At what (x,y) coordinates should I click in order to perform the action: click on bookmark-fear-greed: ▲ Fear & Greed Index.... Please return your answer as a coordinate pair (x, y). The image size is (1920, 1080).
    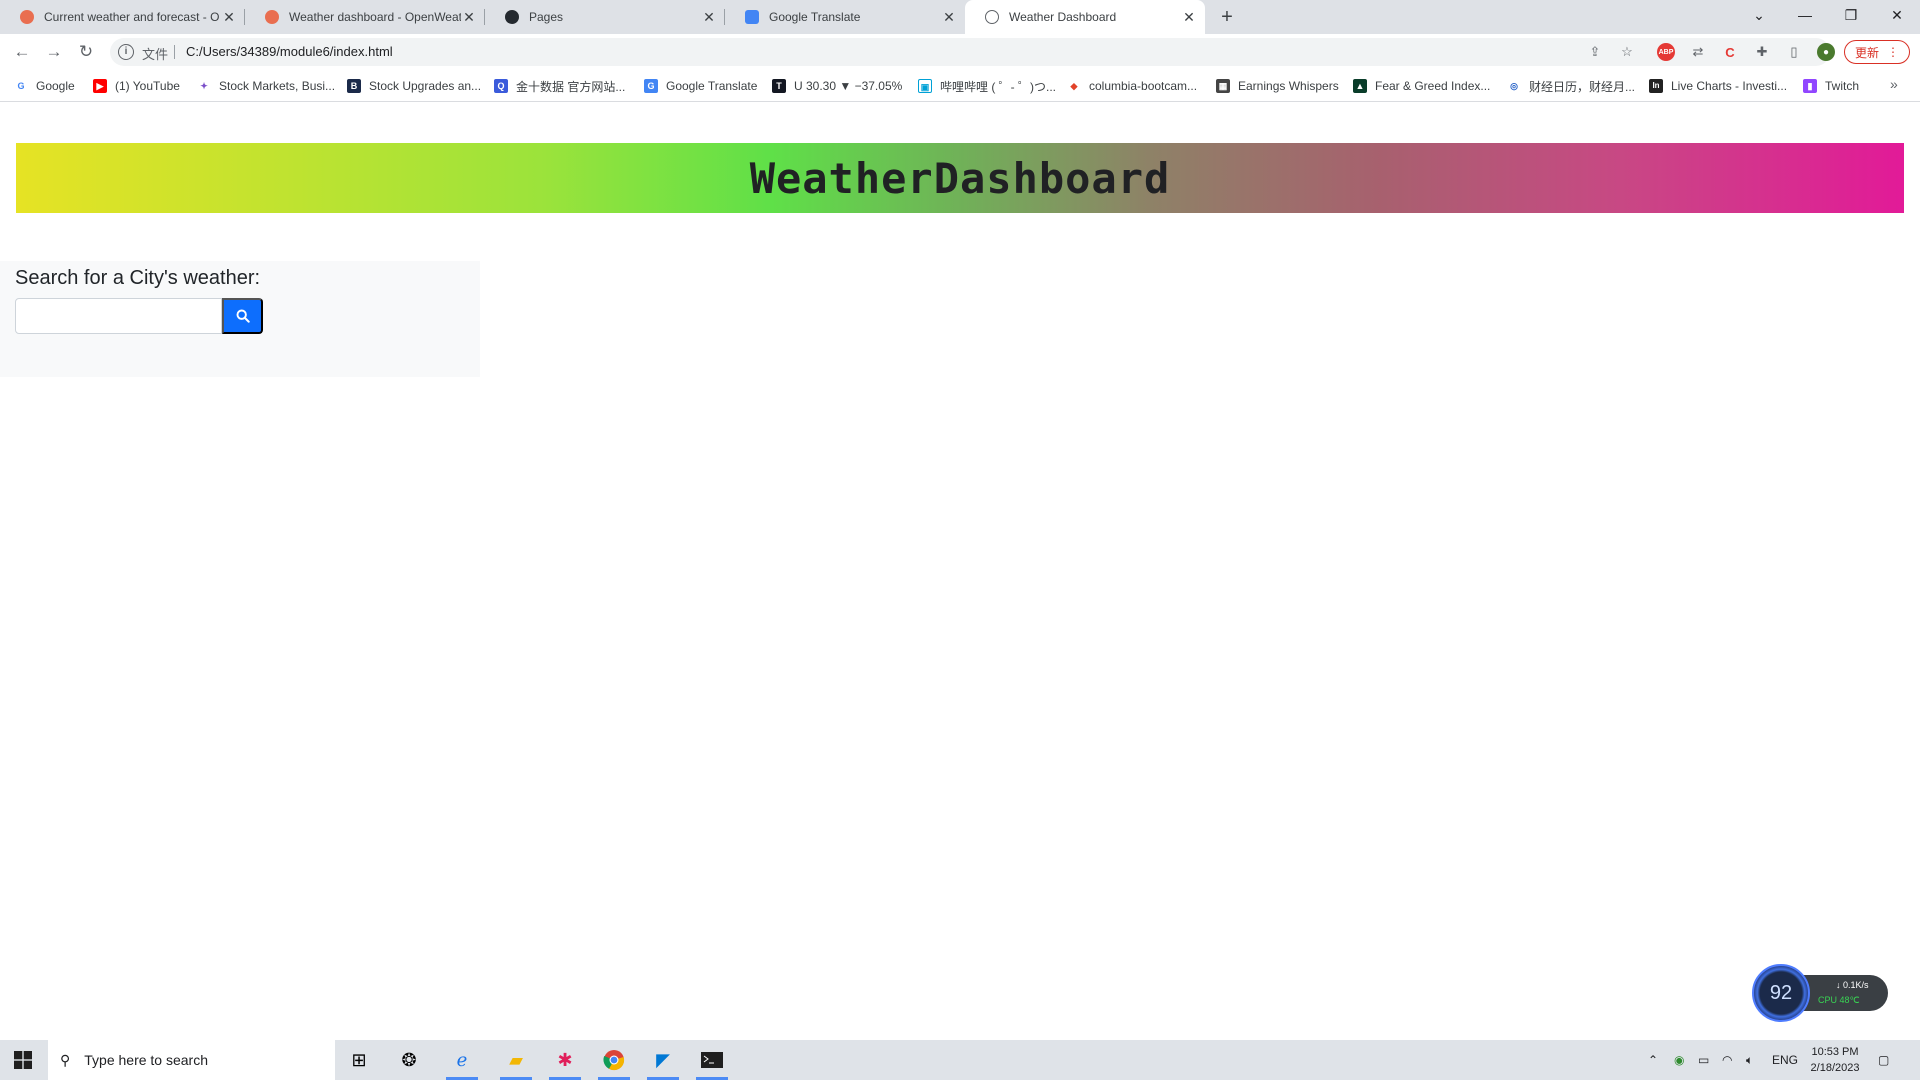
    Looking at the image, I should click on (1421, 86).